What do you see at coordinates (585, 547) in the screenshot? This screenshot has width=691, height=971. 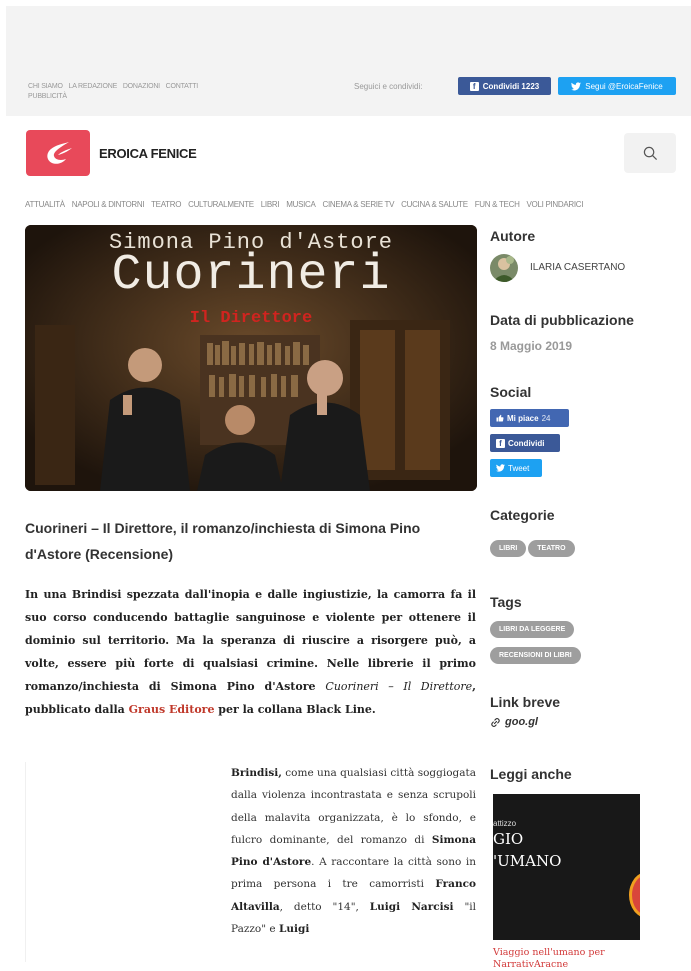 I see `category-list: LIBRI TEATRO` at bounding box center [585, 547].